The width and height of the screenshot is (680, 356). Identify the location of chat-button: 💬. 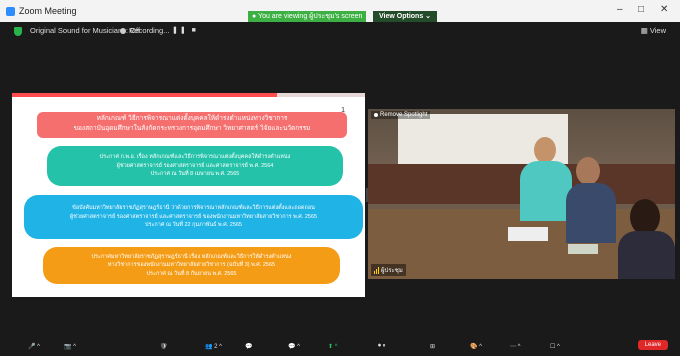
(248, 346).